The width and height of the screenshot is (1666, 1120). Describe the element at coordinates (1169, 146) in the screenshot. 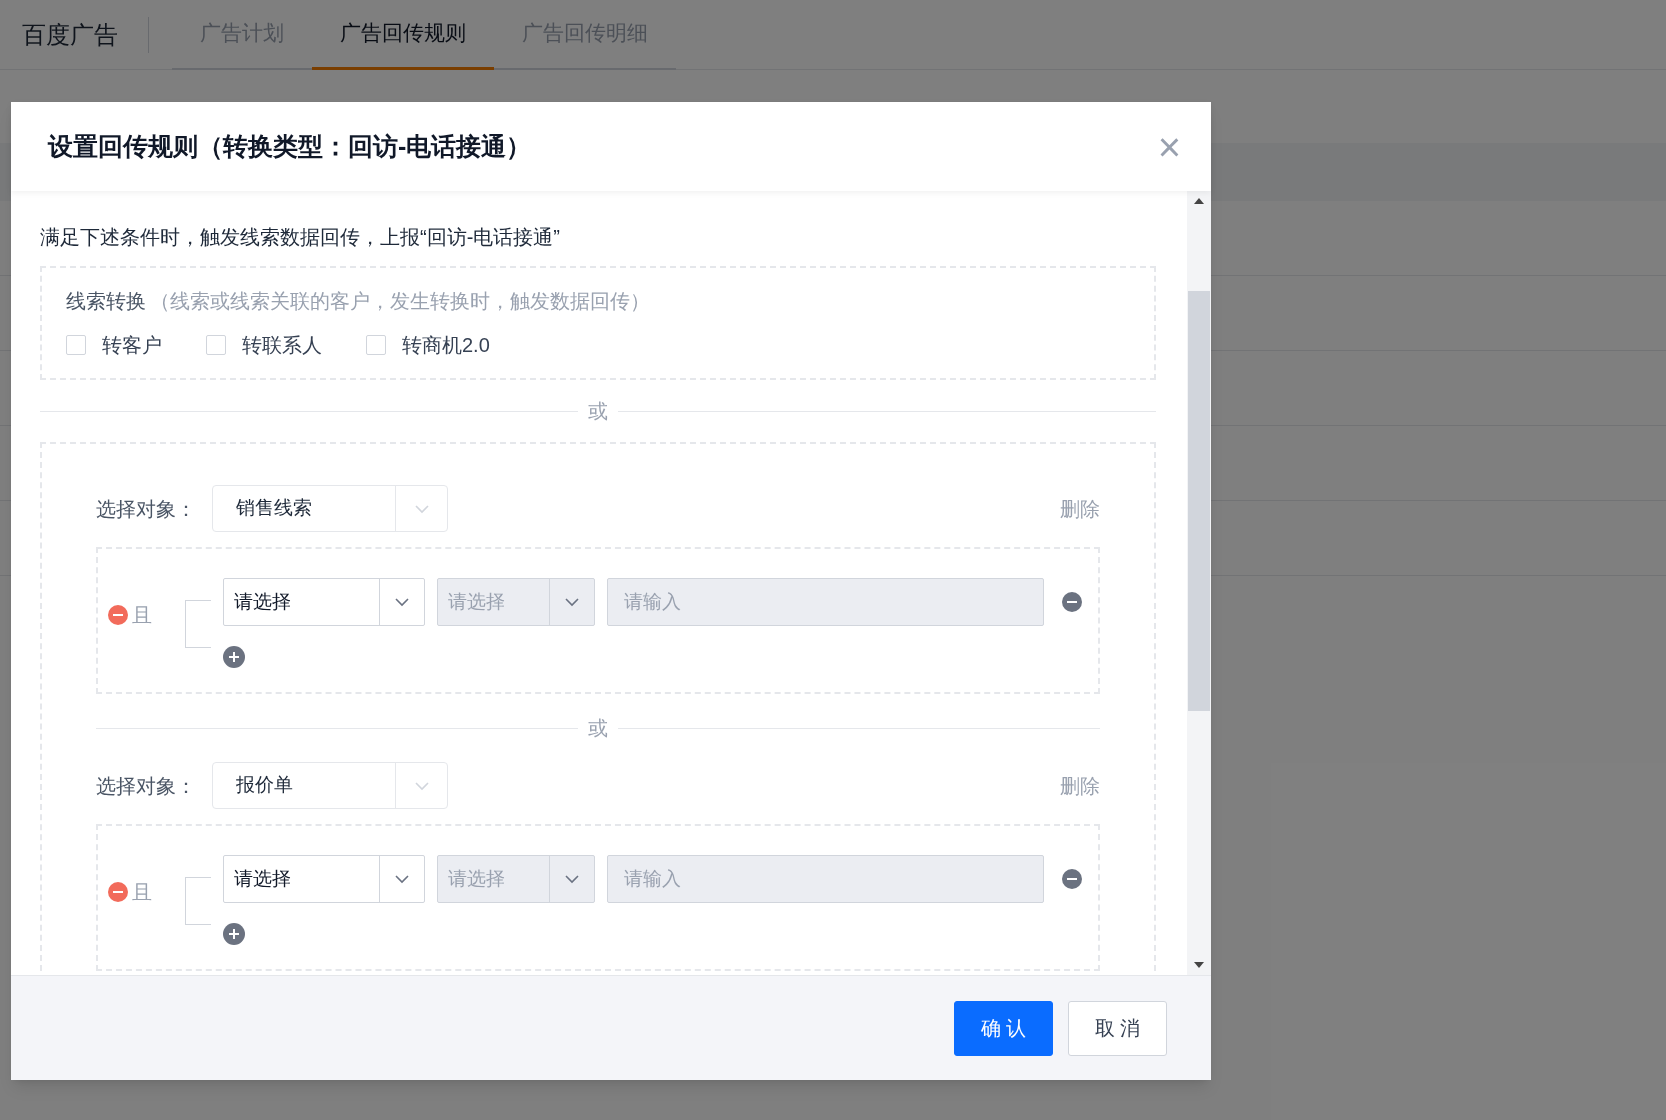

I see `close-button: ×` at that location.